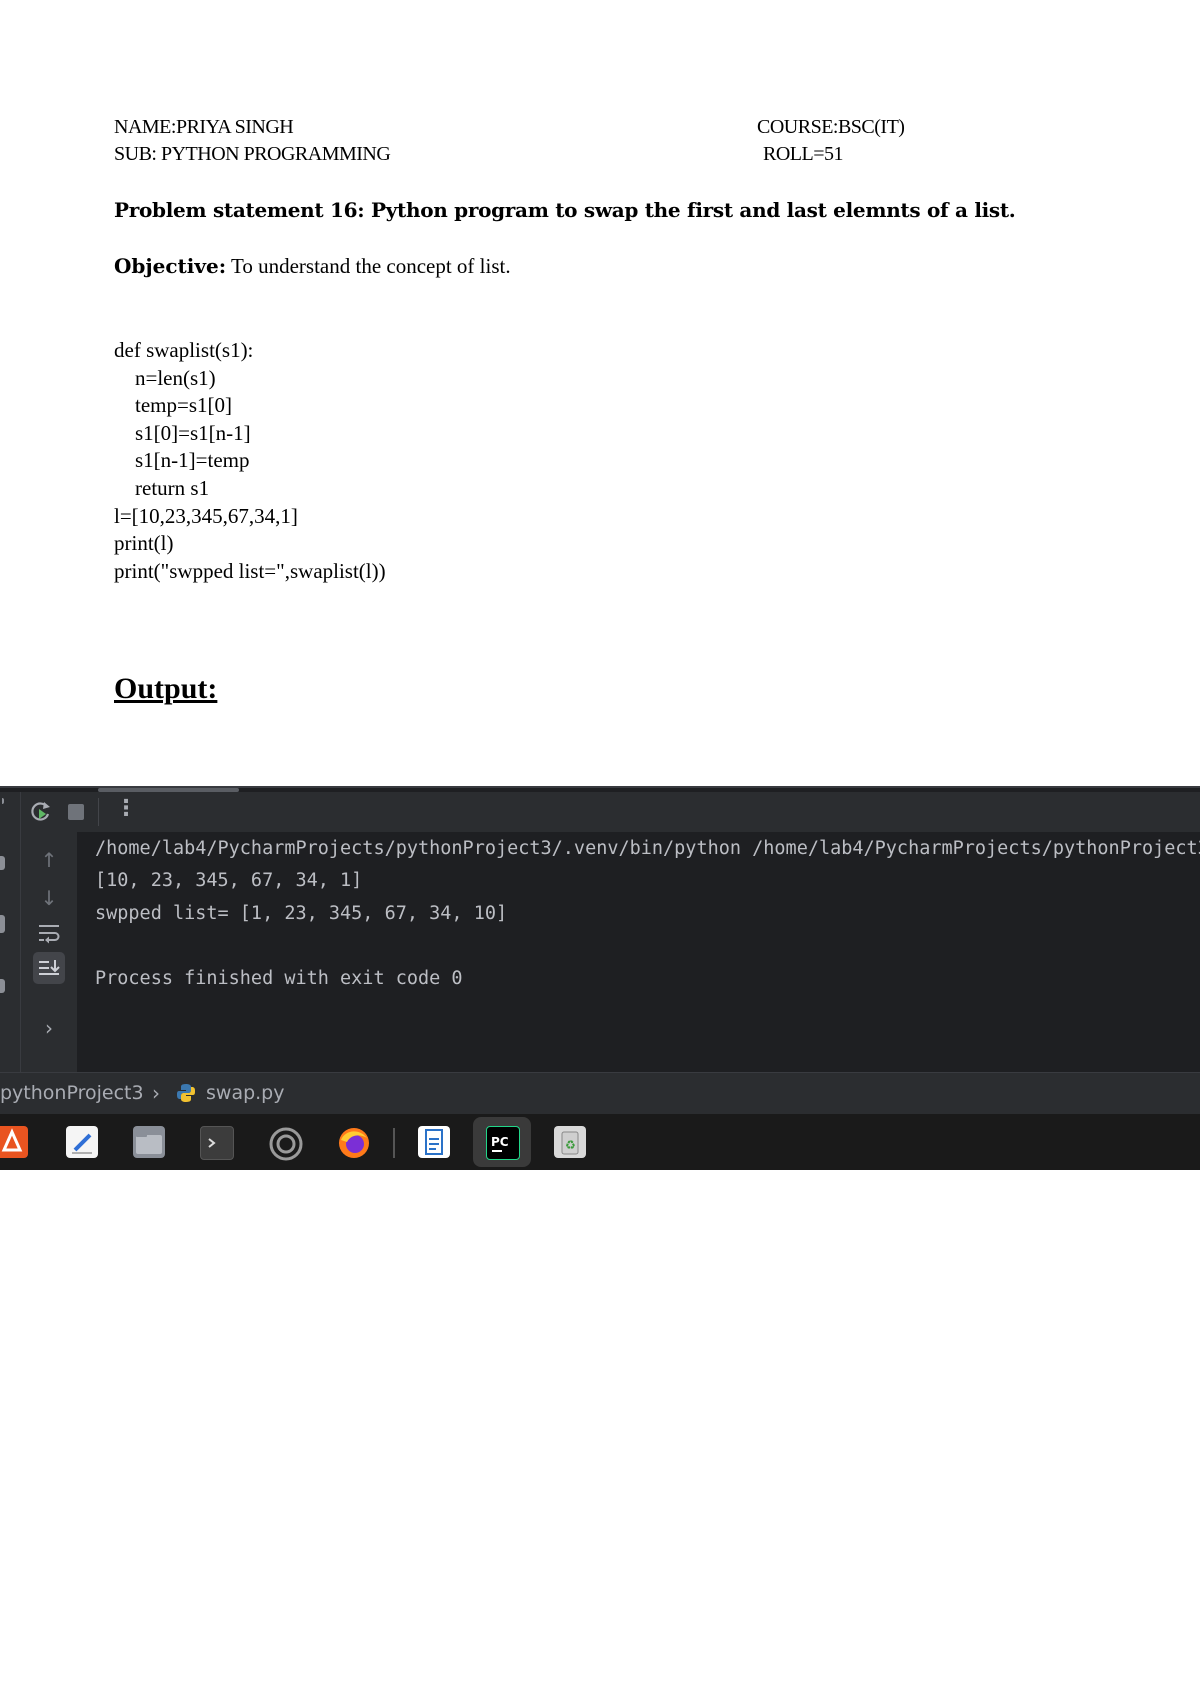  Describe the element at coordinates (166, 688) in the screenshot. I see `output-heading: Output:` at that location.